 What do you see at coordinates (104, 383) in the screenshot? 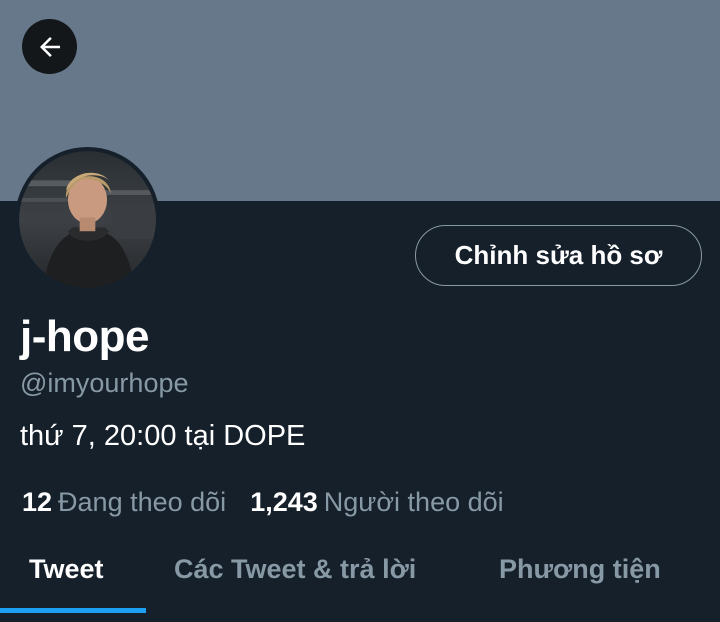
I see `user-handle: @imyourhope` at bounding box center [104, 383].